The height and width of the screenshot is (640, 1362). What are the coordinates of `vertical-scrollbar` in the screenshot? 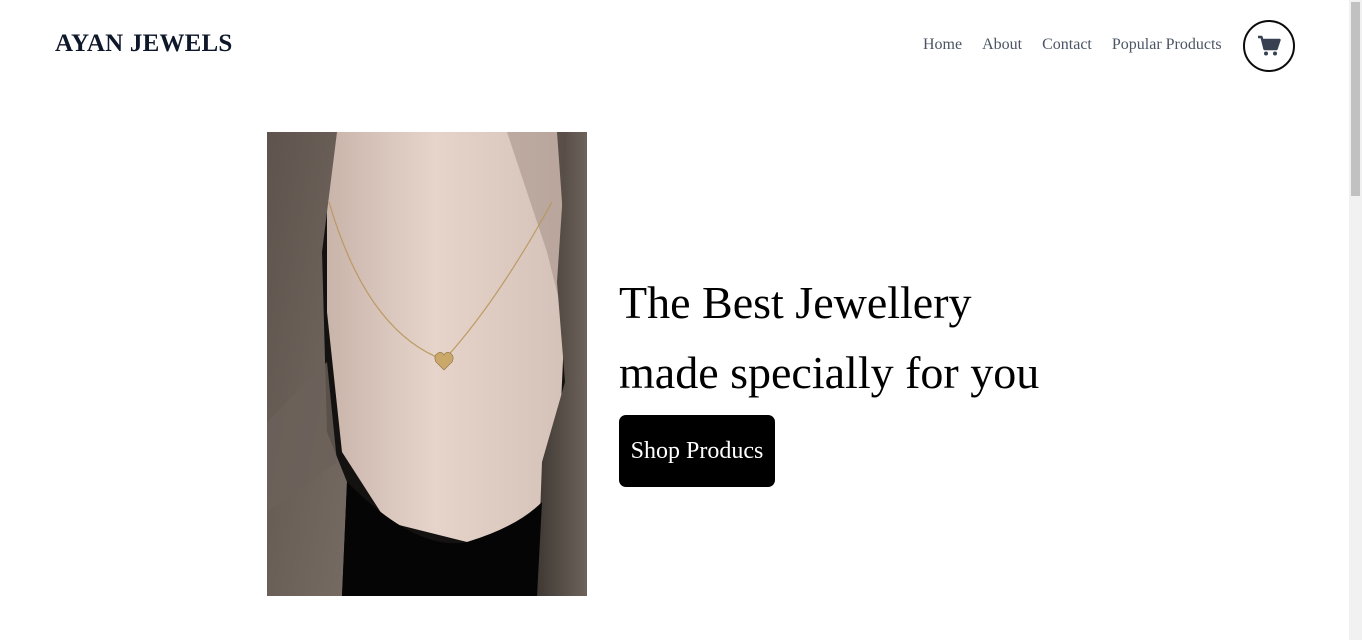 It's located at (1355, 320).